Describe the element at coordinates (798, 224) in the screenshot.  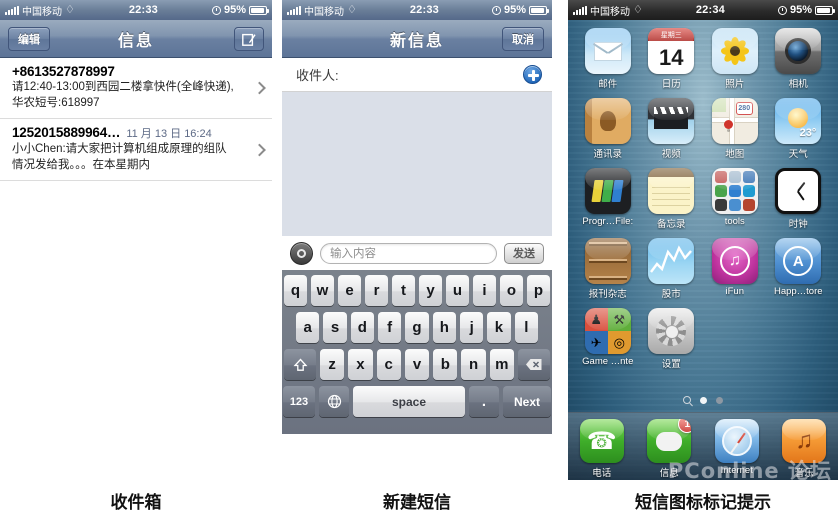
I see `app-label: 时钟` at that location.